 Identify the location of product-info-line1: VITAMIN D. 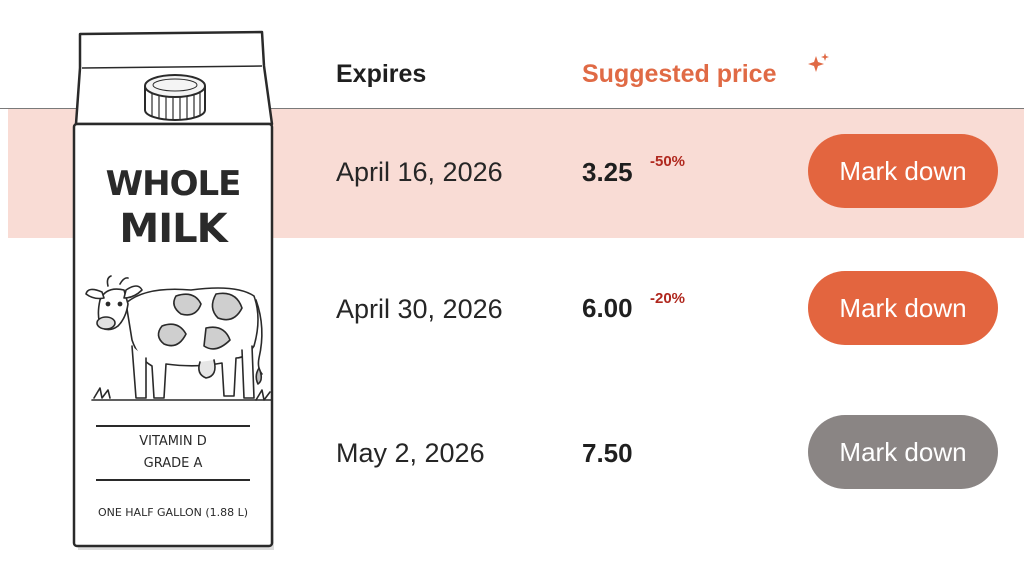
(173, 441).